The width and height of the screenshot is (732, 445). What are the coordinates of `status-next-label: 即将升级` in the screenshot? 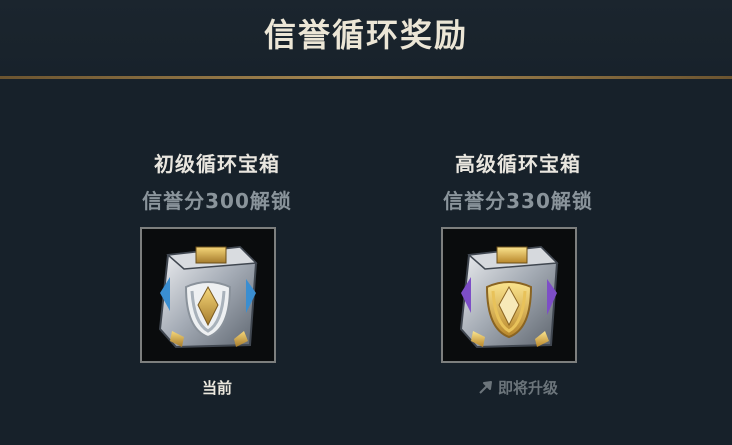 It's located at (518, 388).